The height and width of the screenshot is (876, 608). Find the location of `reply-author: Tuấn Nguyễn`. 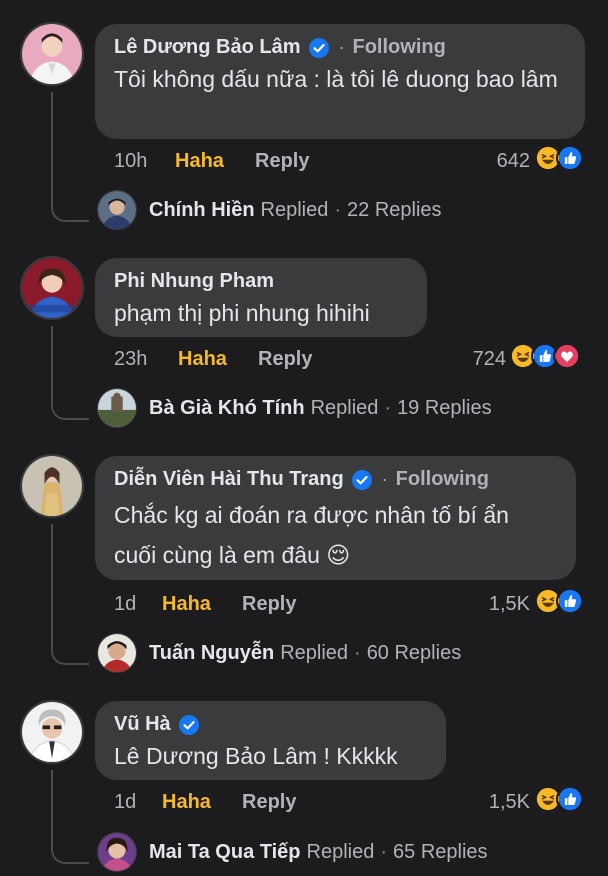

reply-author: Tuấn Nguyễn is located at coordinates (211, 653).